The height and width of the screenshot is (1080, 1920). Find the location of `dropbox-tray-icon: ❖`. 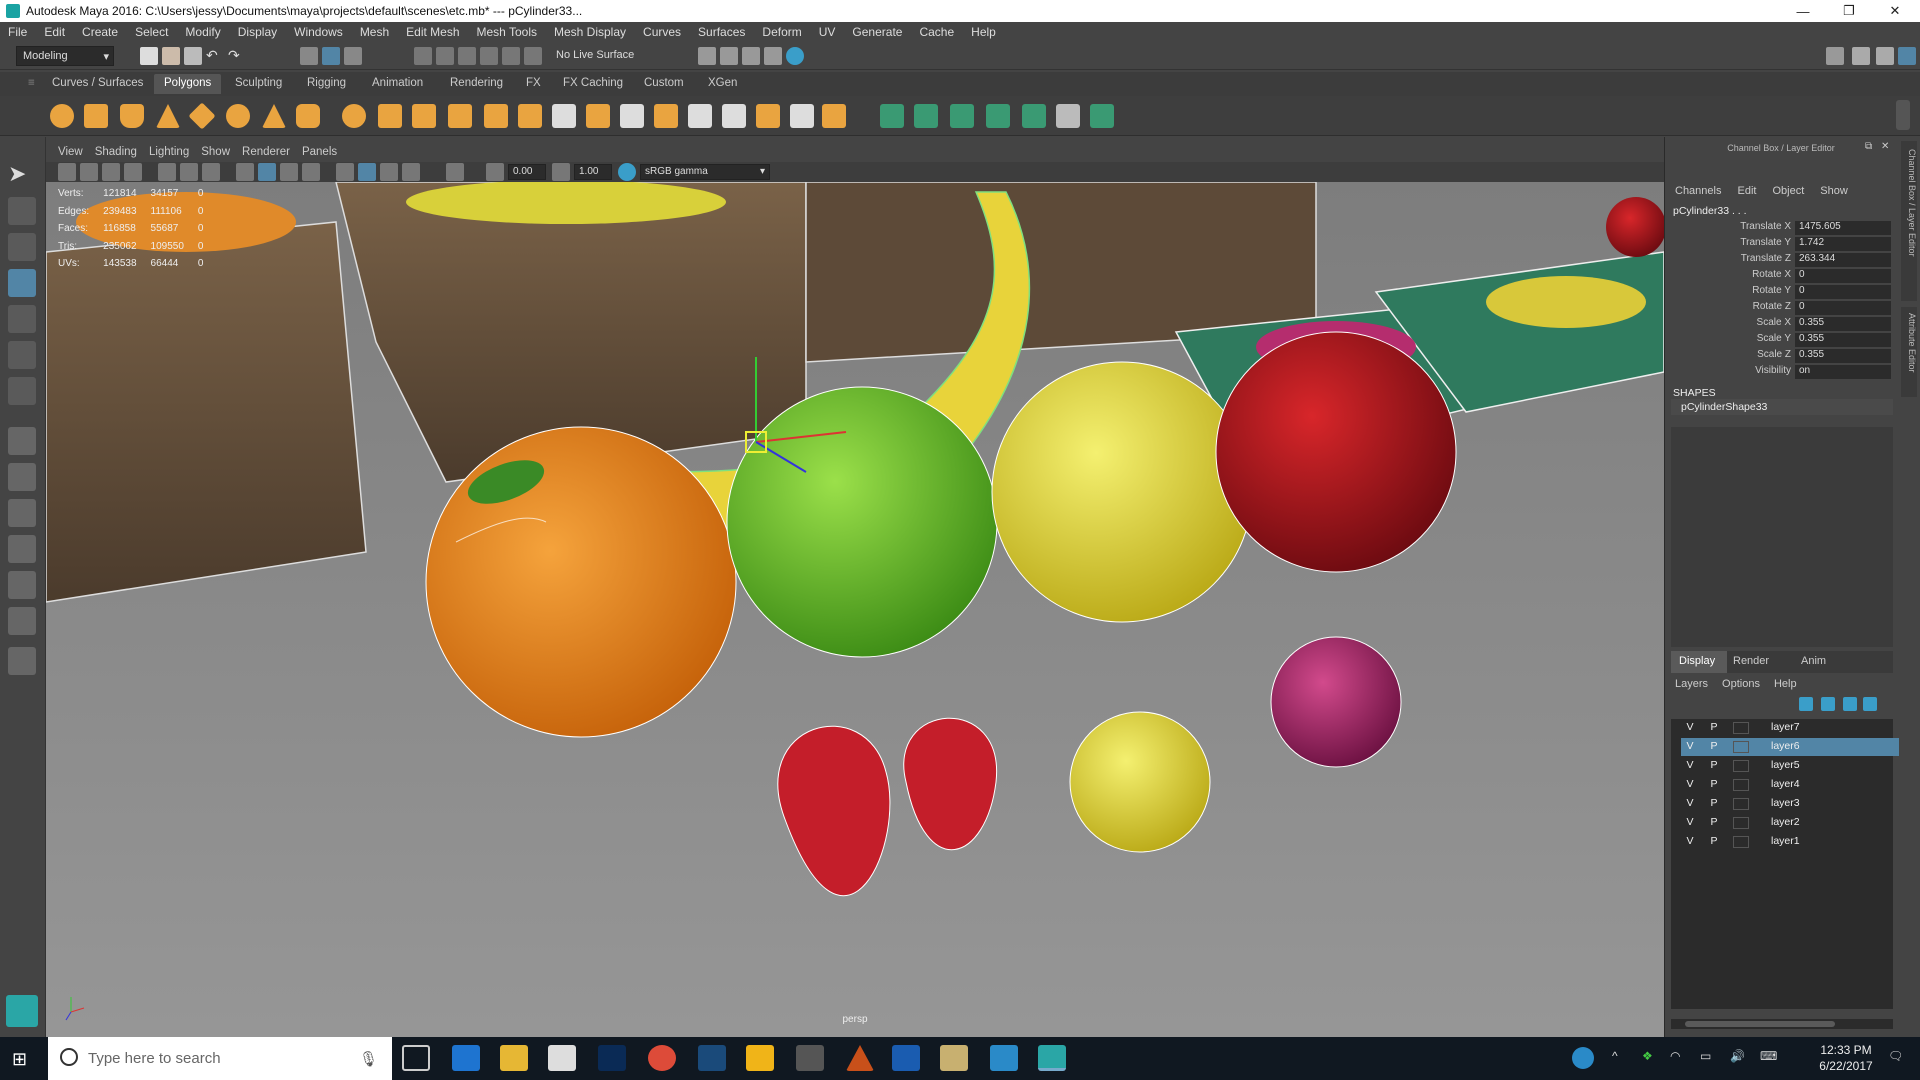

dropbox-tray-icon: ❖ is located at coordinates (1647, 1056).